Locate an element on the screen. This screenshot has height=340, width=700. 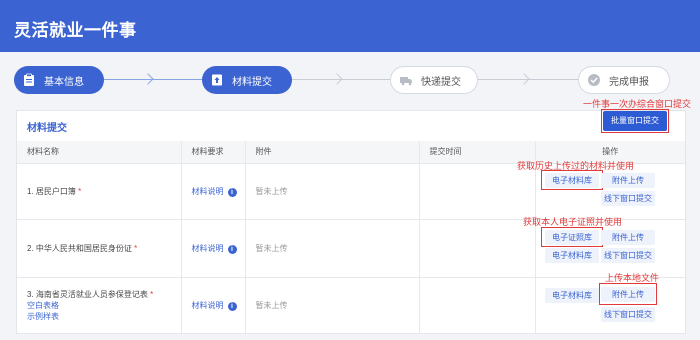
progress-steps: 基本信息 材料提交 快递提交 完成申报 is located at coordinates (350, 80).